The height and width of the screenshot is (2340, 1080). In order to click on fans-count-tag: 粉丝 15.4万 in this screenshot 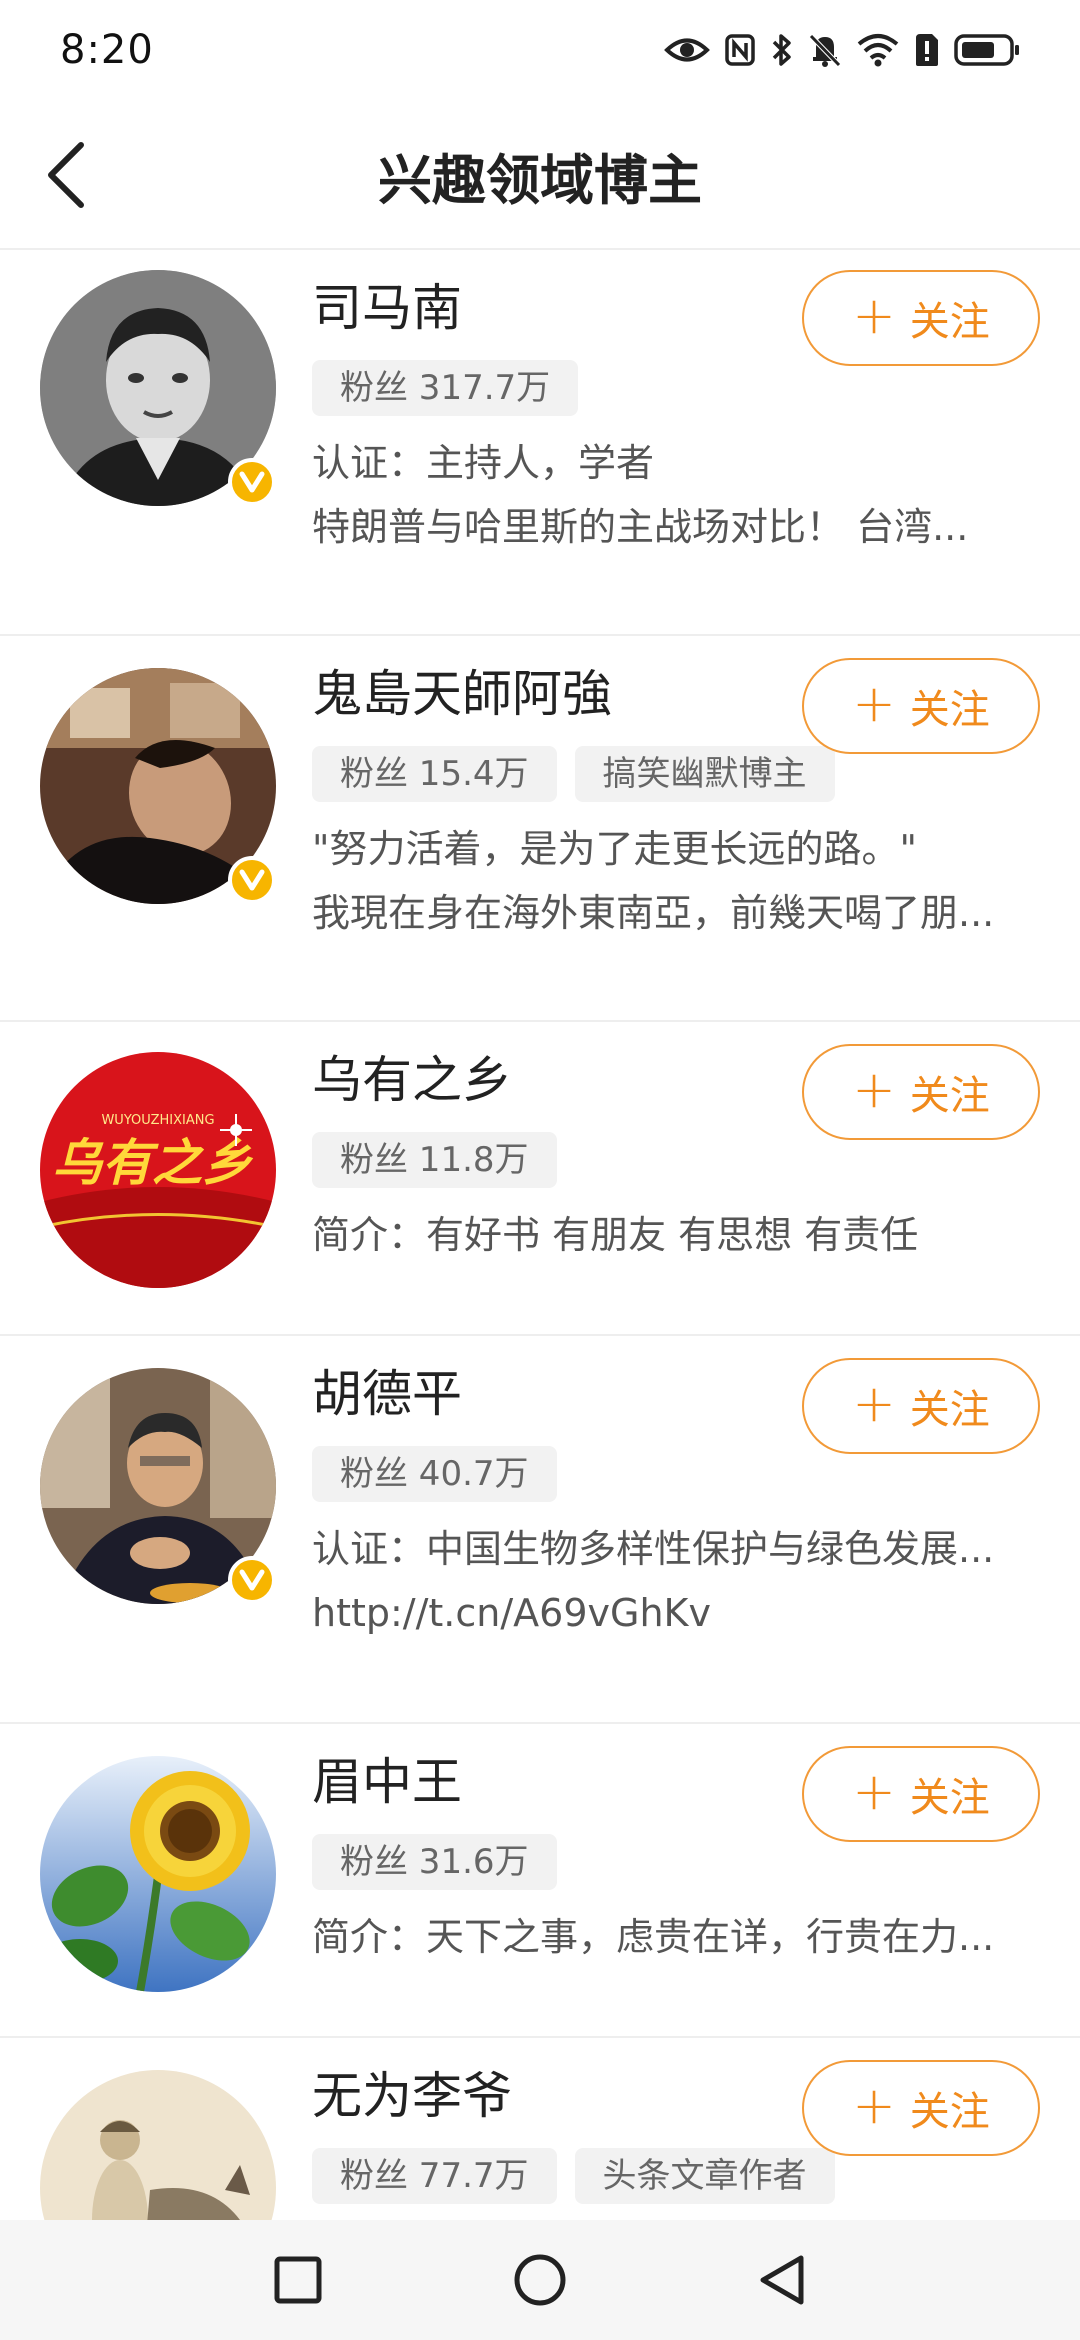, I will do `click(434, 774)`.